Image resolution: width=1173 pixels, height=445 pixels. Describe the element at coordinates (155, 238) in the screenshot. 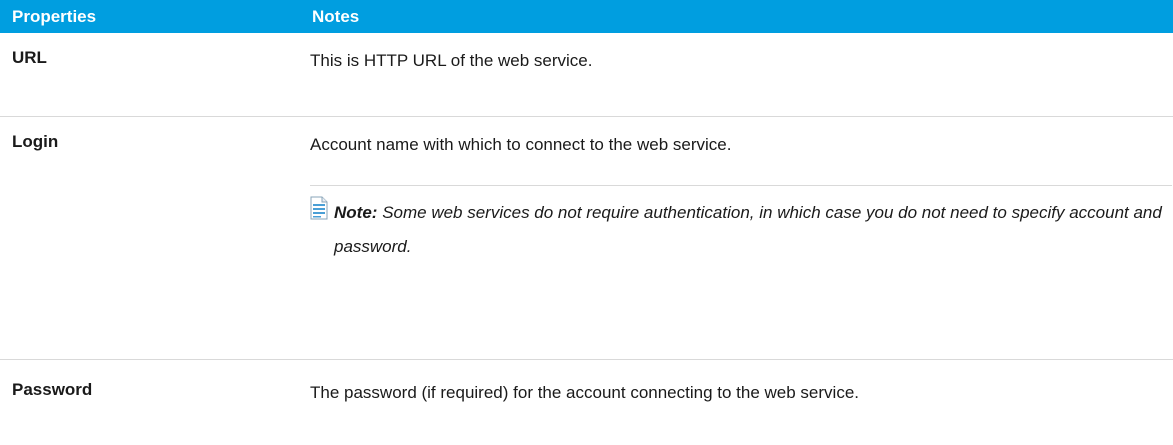

I see `property-name: Login` at that location.